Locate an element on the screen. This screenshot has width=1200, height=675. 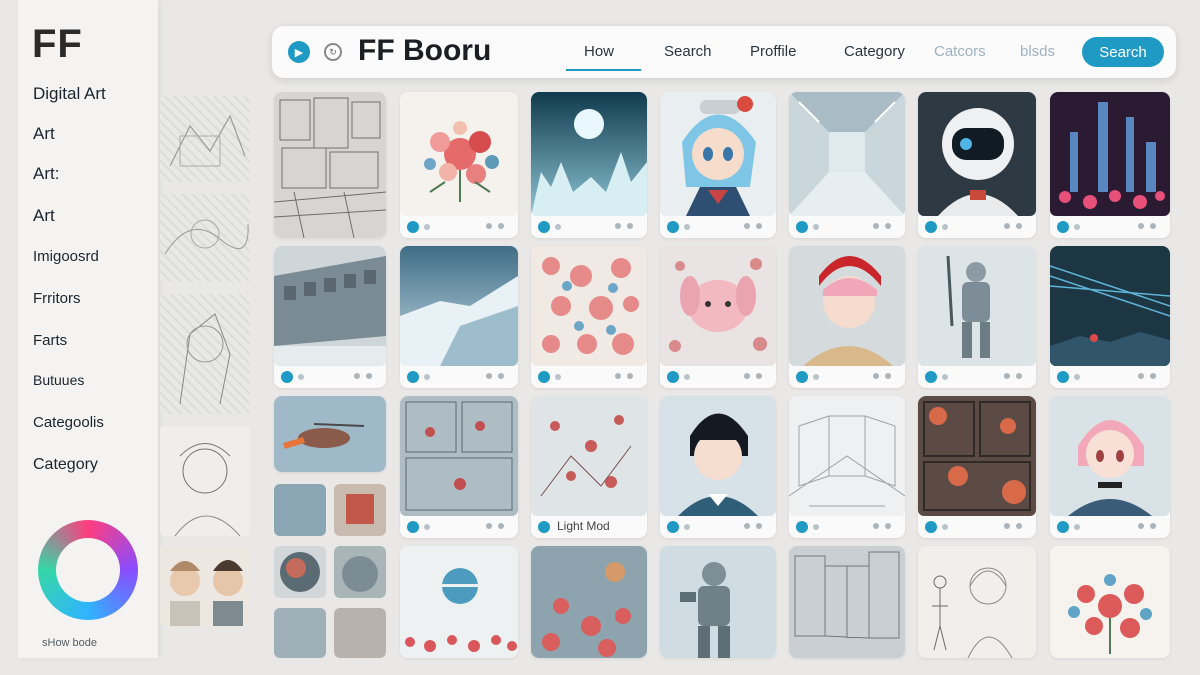
nav-link-how: How is located at coordinates (599, 51).